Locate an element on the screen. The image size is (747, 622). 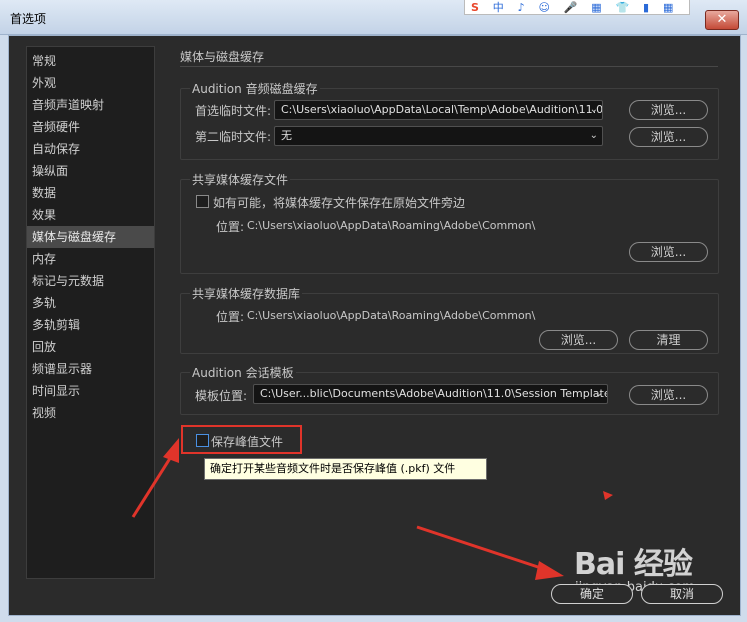
sogou-logo-icon: S is located at coordinates (475, 7).